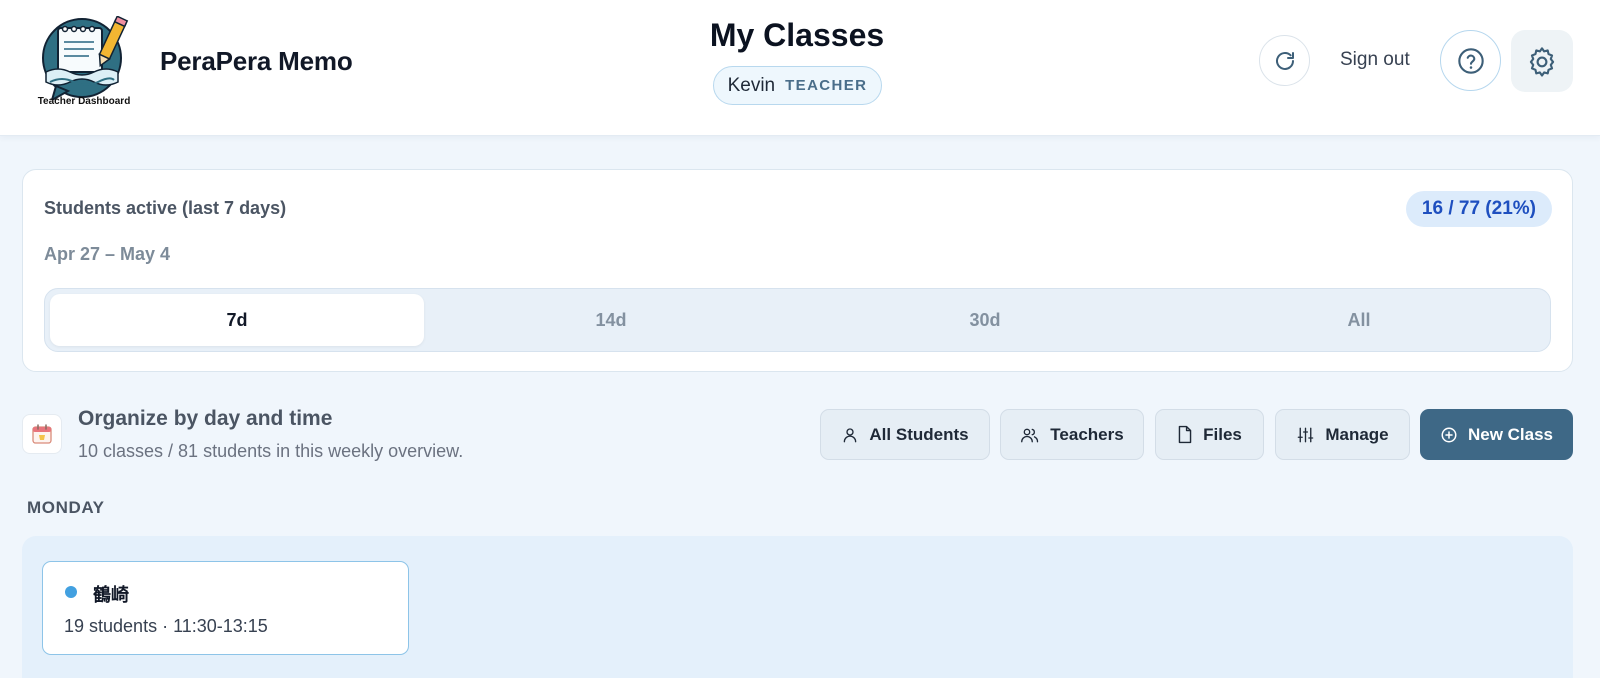  I want to click on calendar-icon, so click(42, 434).